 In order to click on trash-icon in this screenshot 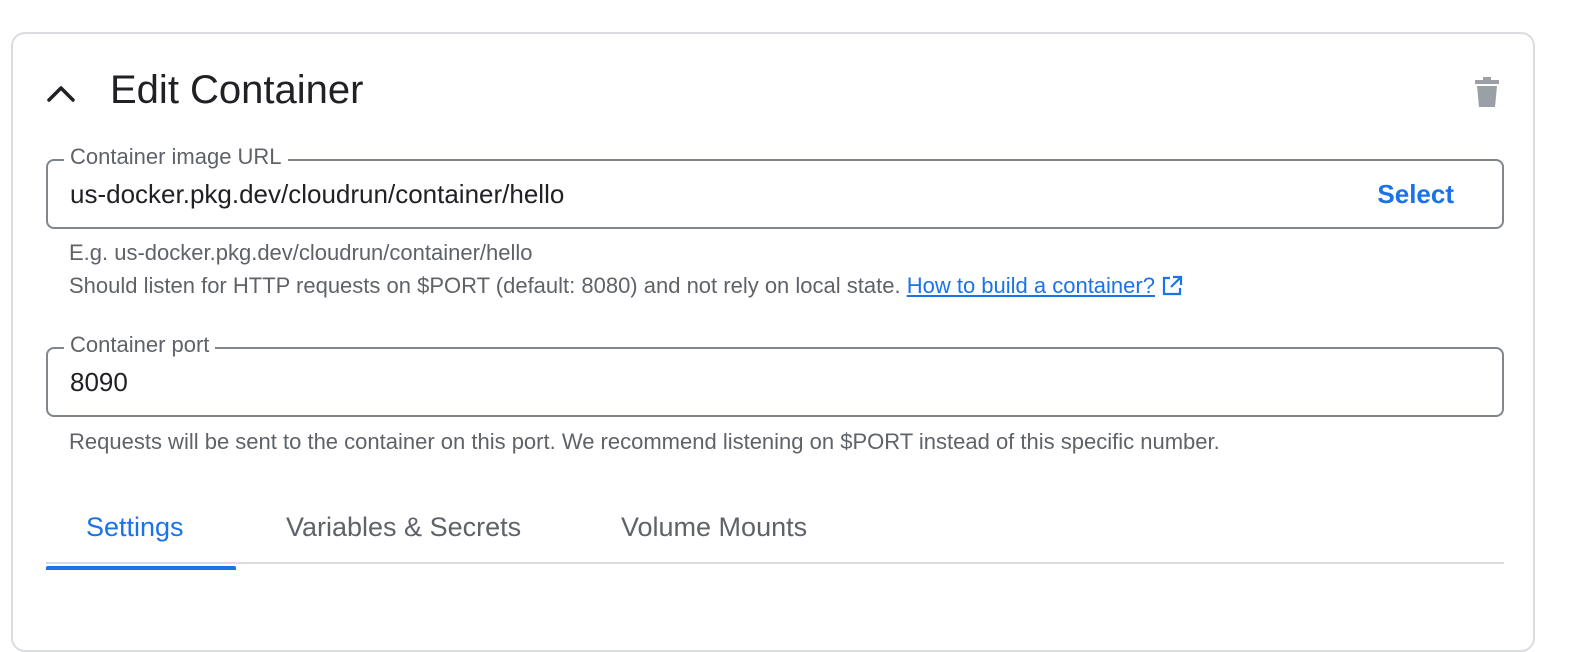, I will do `click(1487, 92)`.